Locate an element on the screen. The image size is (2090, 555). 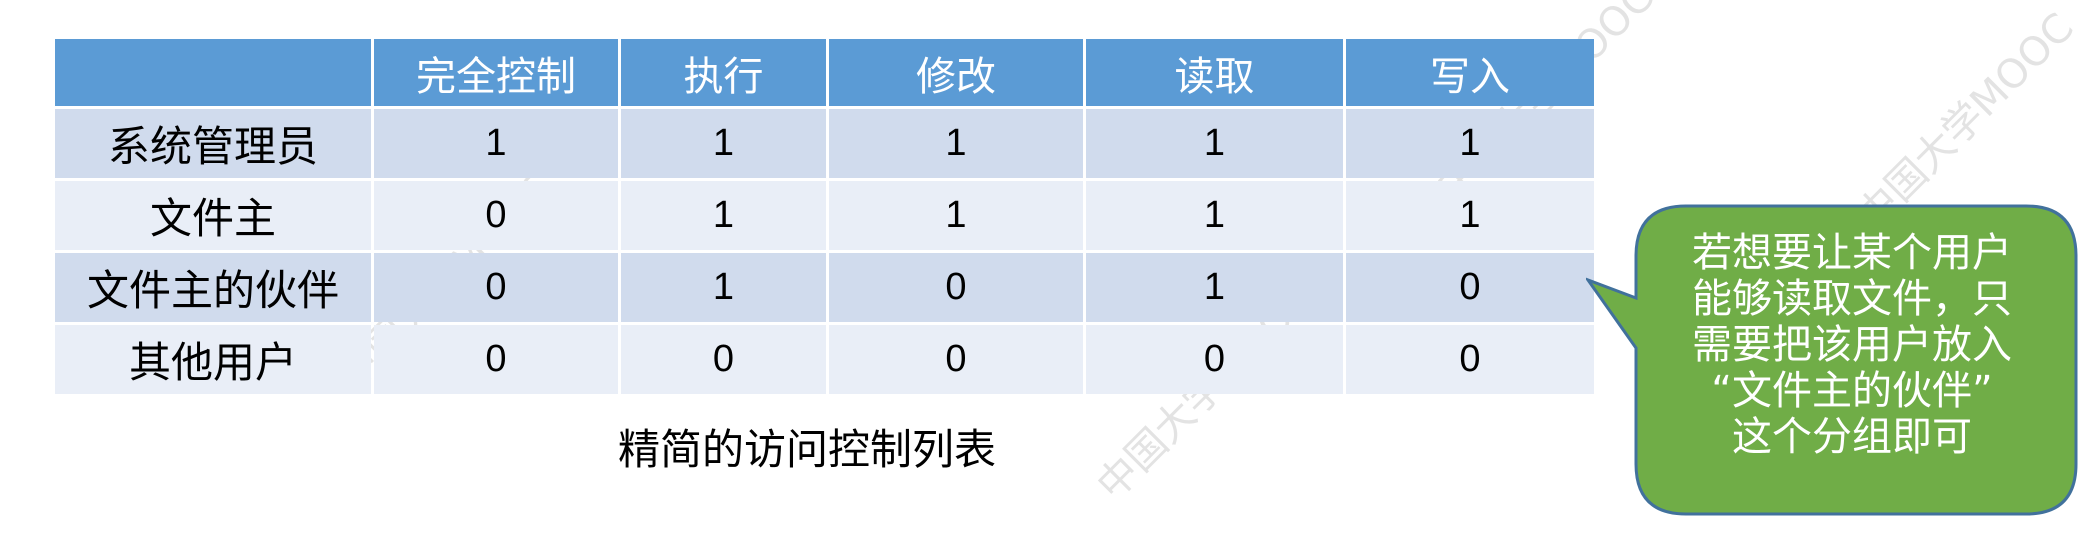
header-corner is located at coordinates (213, 72).